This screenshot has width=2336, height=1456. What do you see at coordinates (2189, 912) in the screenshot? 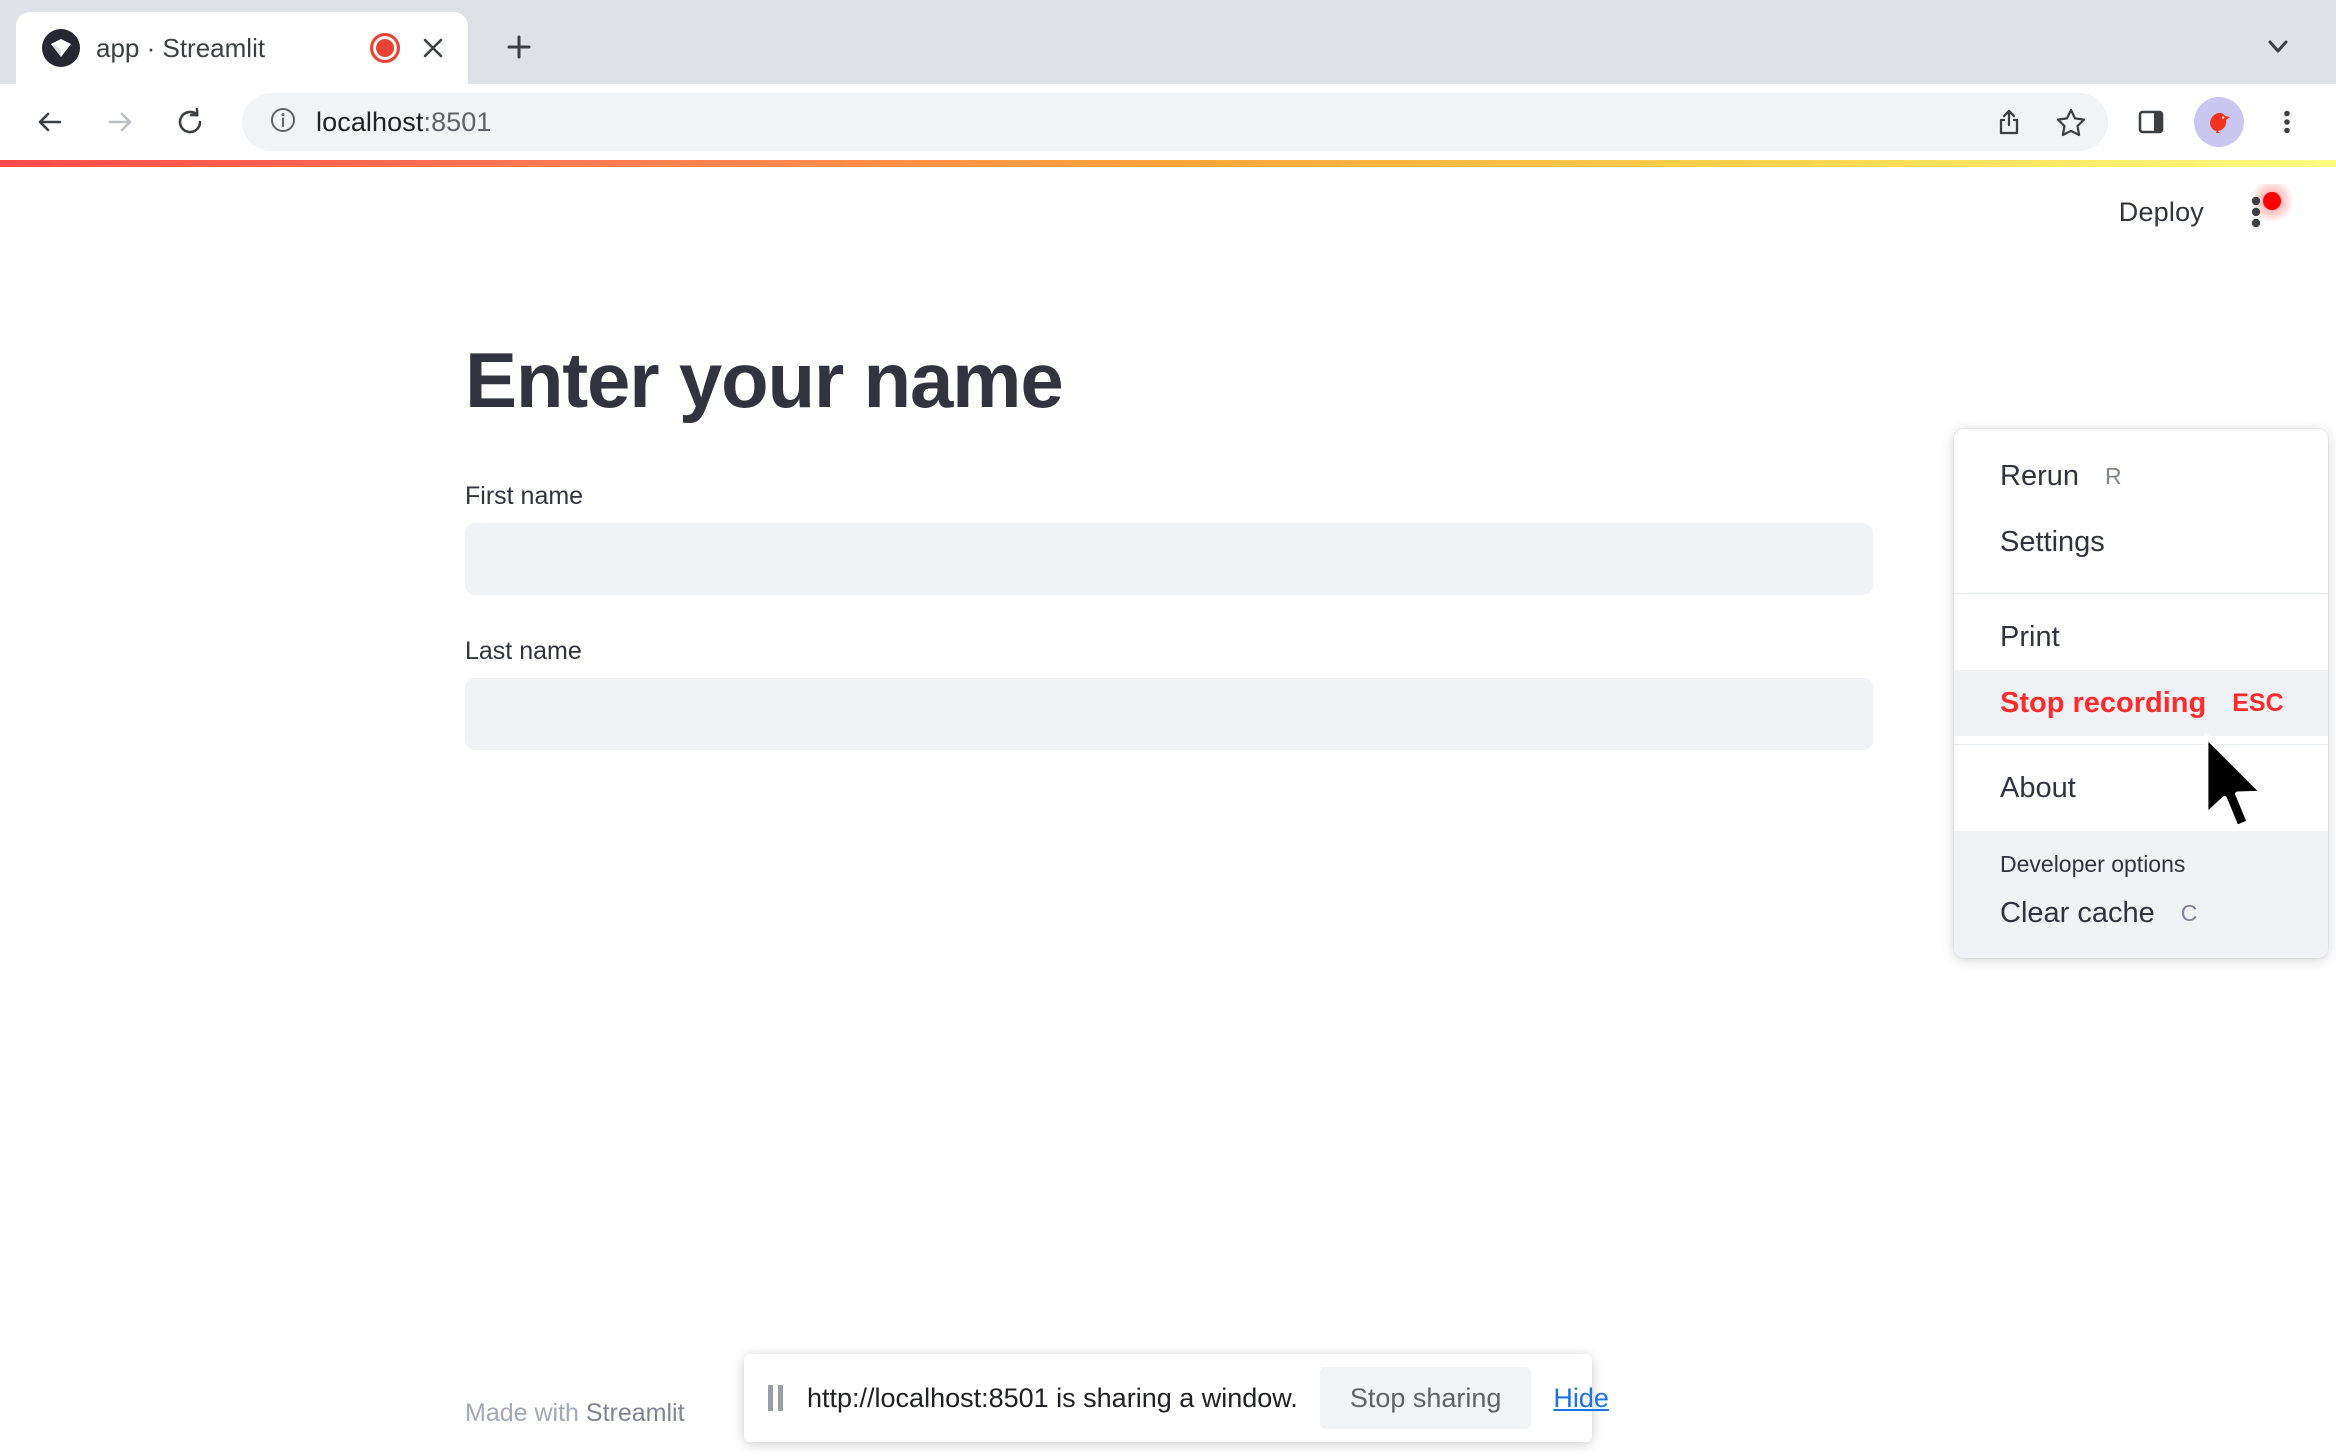
I see `menu-item-shortcut: C` at bounding box center [2189, 912].